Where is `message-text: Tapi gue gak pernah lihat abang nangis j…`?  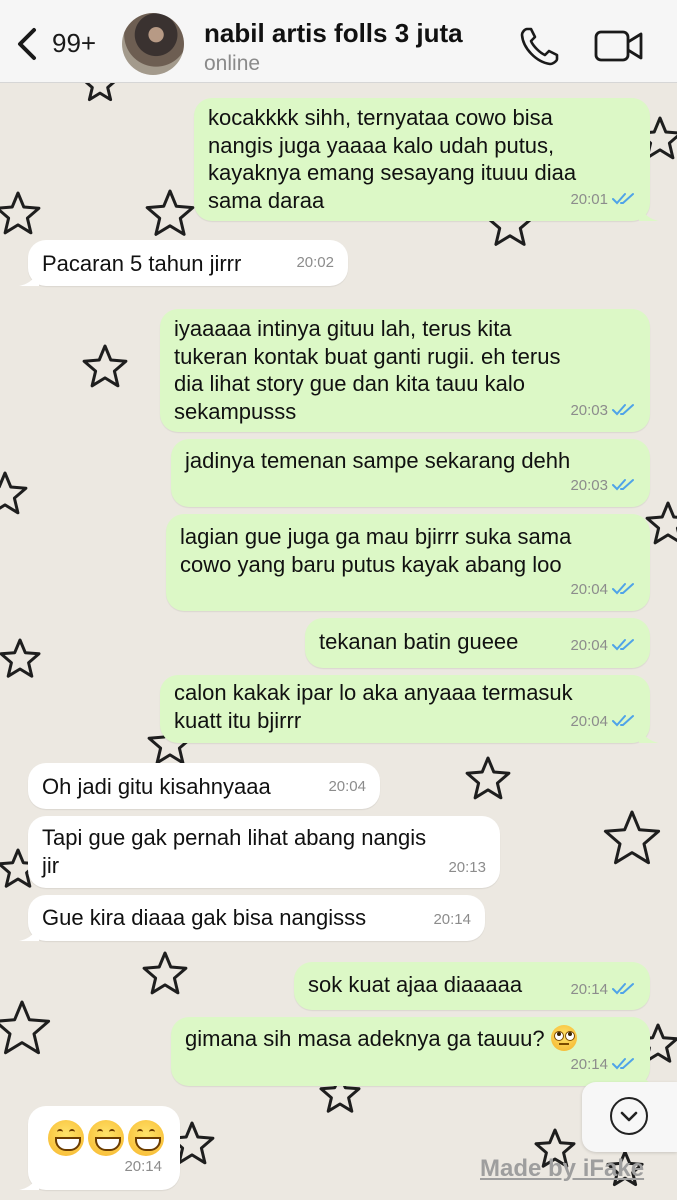 message-text: Tapi gue gak pernah lihat abang nangis j… is located at coordinates (234, 851).